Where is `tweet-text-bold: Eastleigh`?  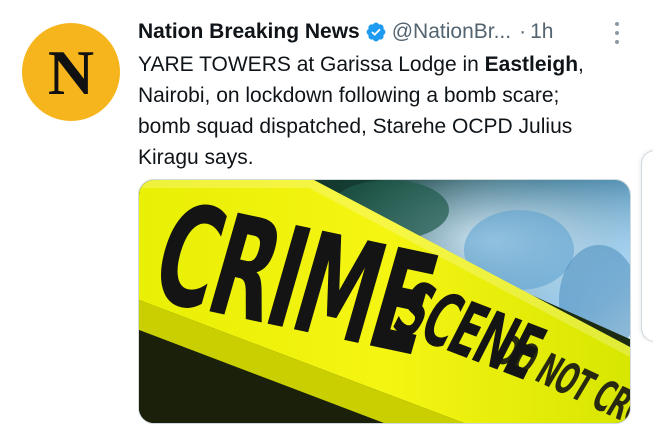
tweet-text-bold: Eastleigh is located at coordinates (531, 64).